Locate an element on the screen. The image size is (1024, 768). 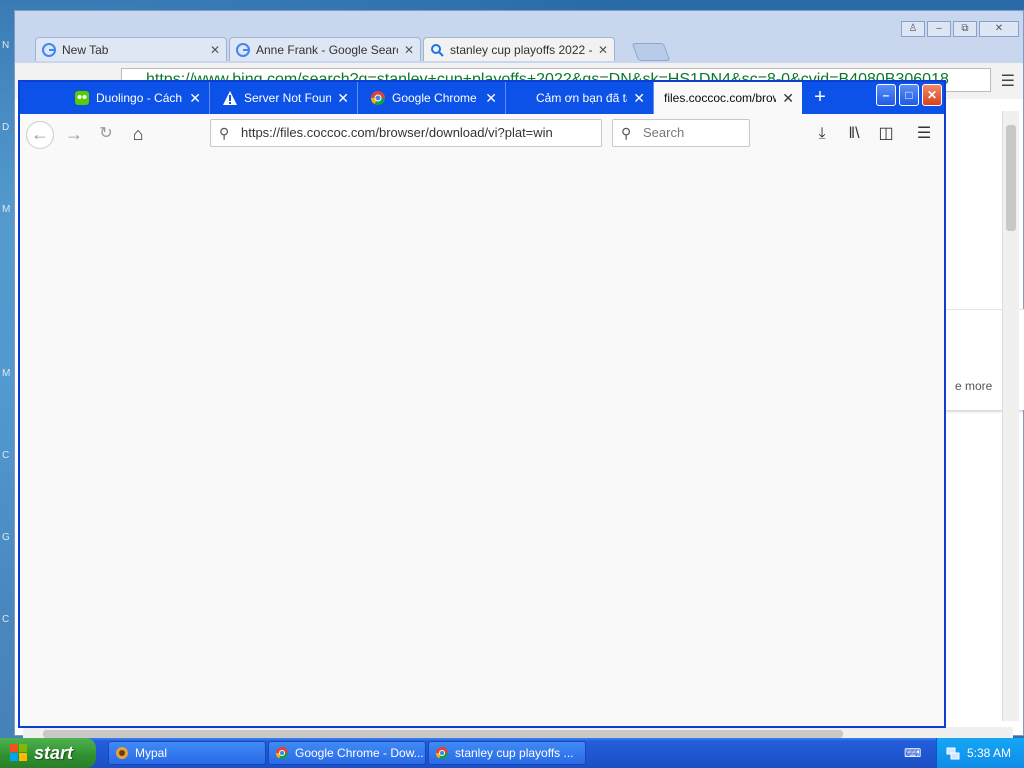
see-more-link: e more is located at coordinates (973, 386).